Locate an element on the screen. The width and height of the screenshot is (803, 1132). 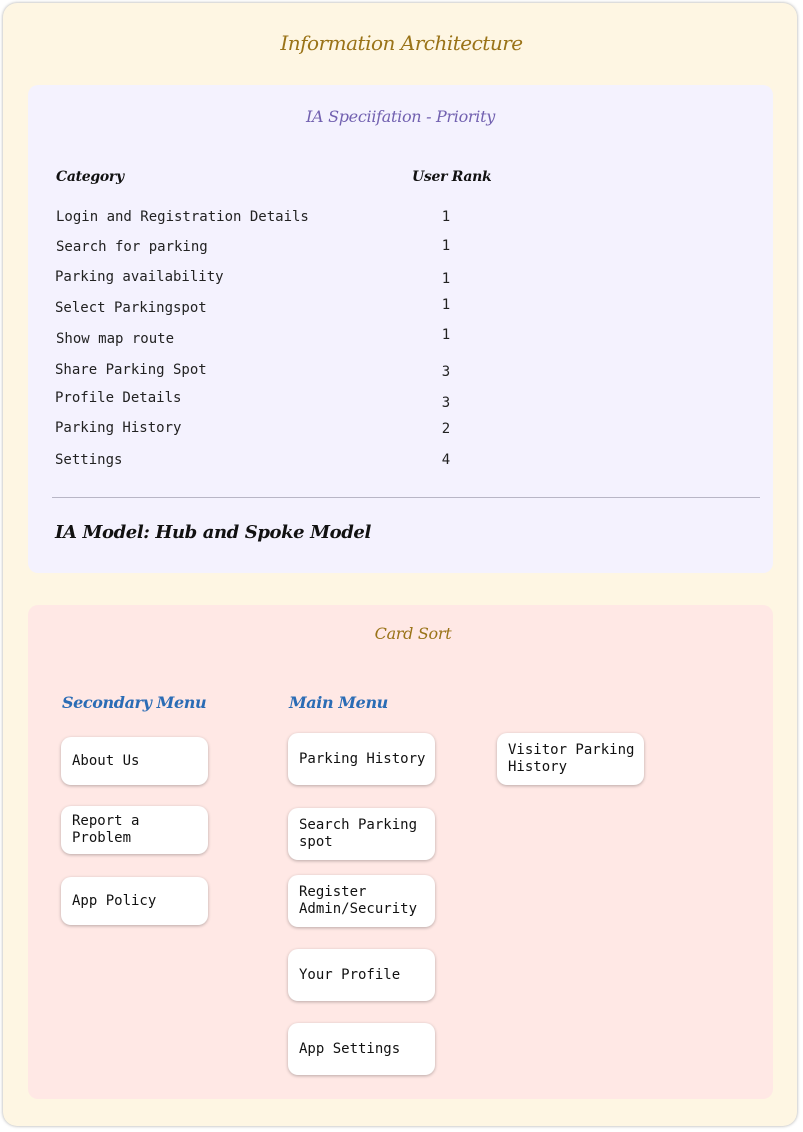
divider is located at coordinates (406, 497).